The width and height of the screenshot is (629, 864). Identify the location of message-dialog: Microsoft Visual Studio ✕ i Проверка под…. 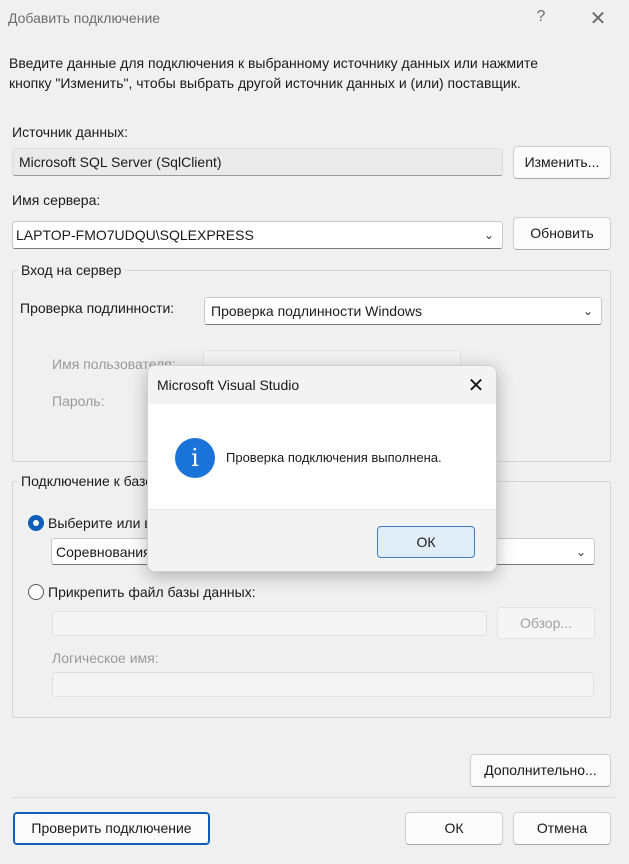
(322, 468).